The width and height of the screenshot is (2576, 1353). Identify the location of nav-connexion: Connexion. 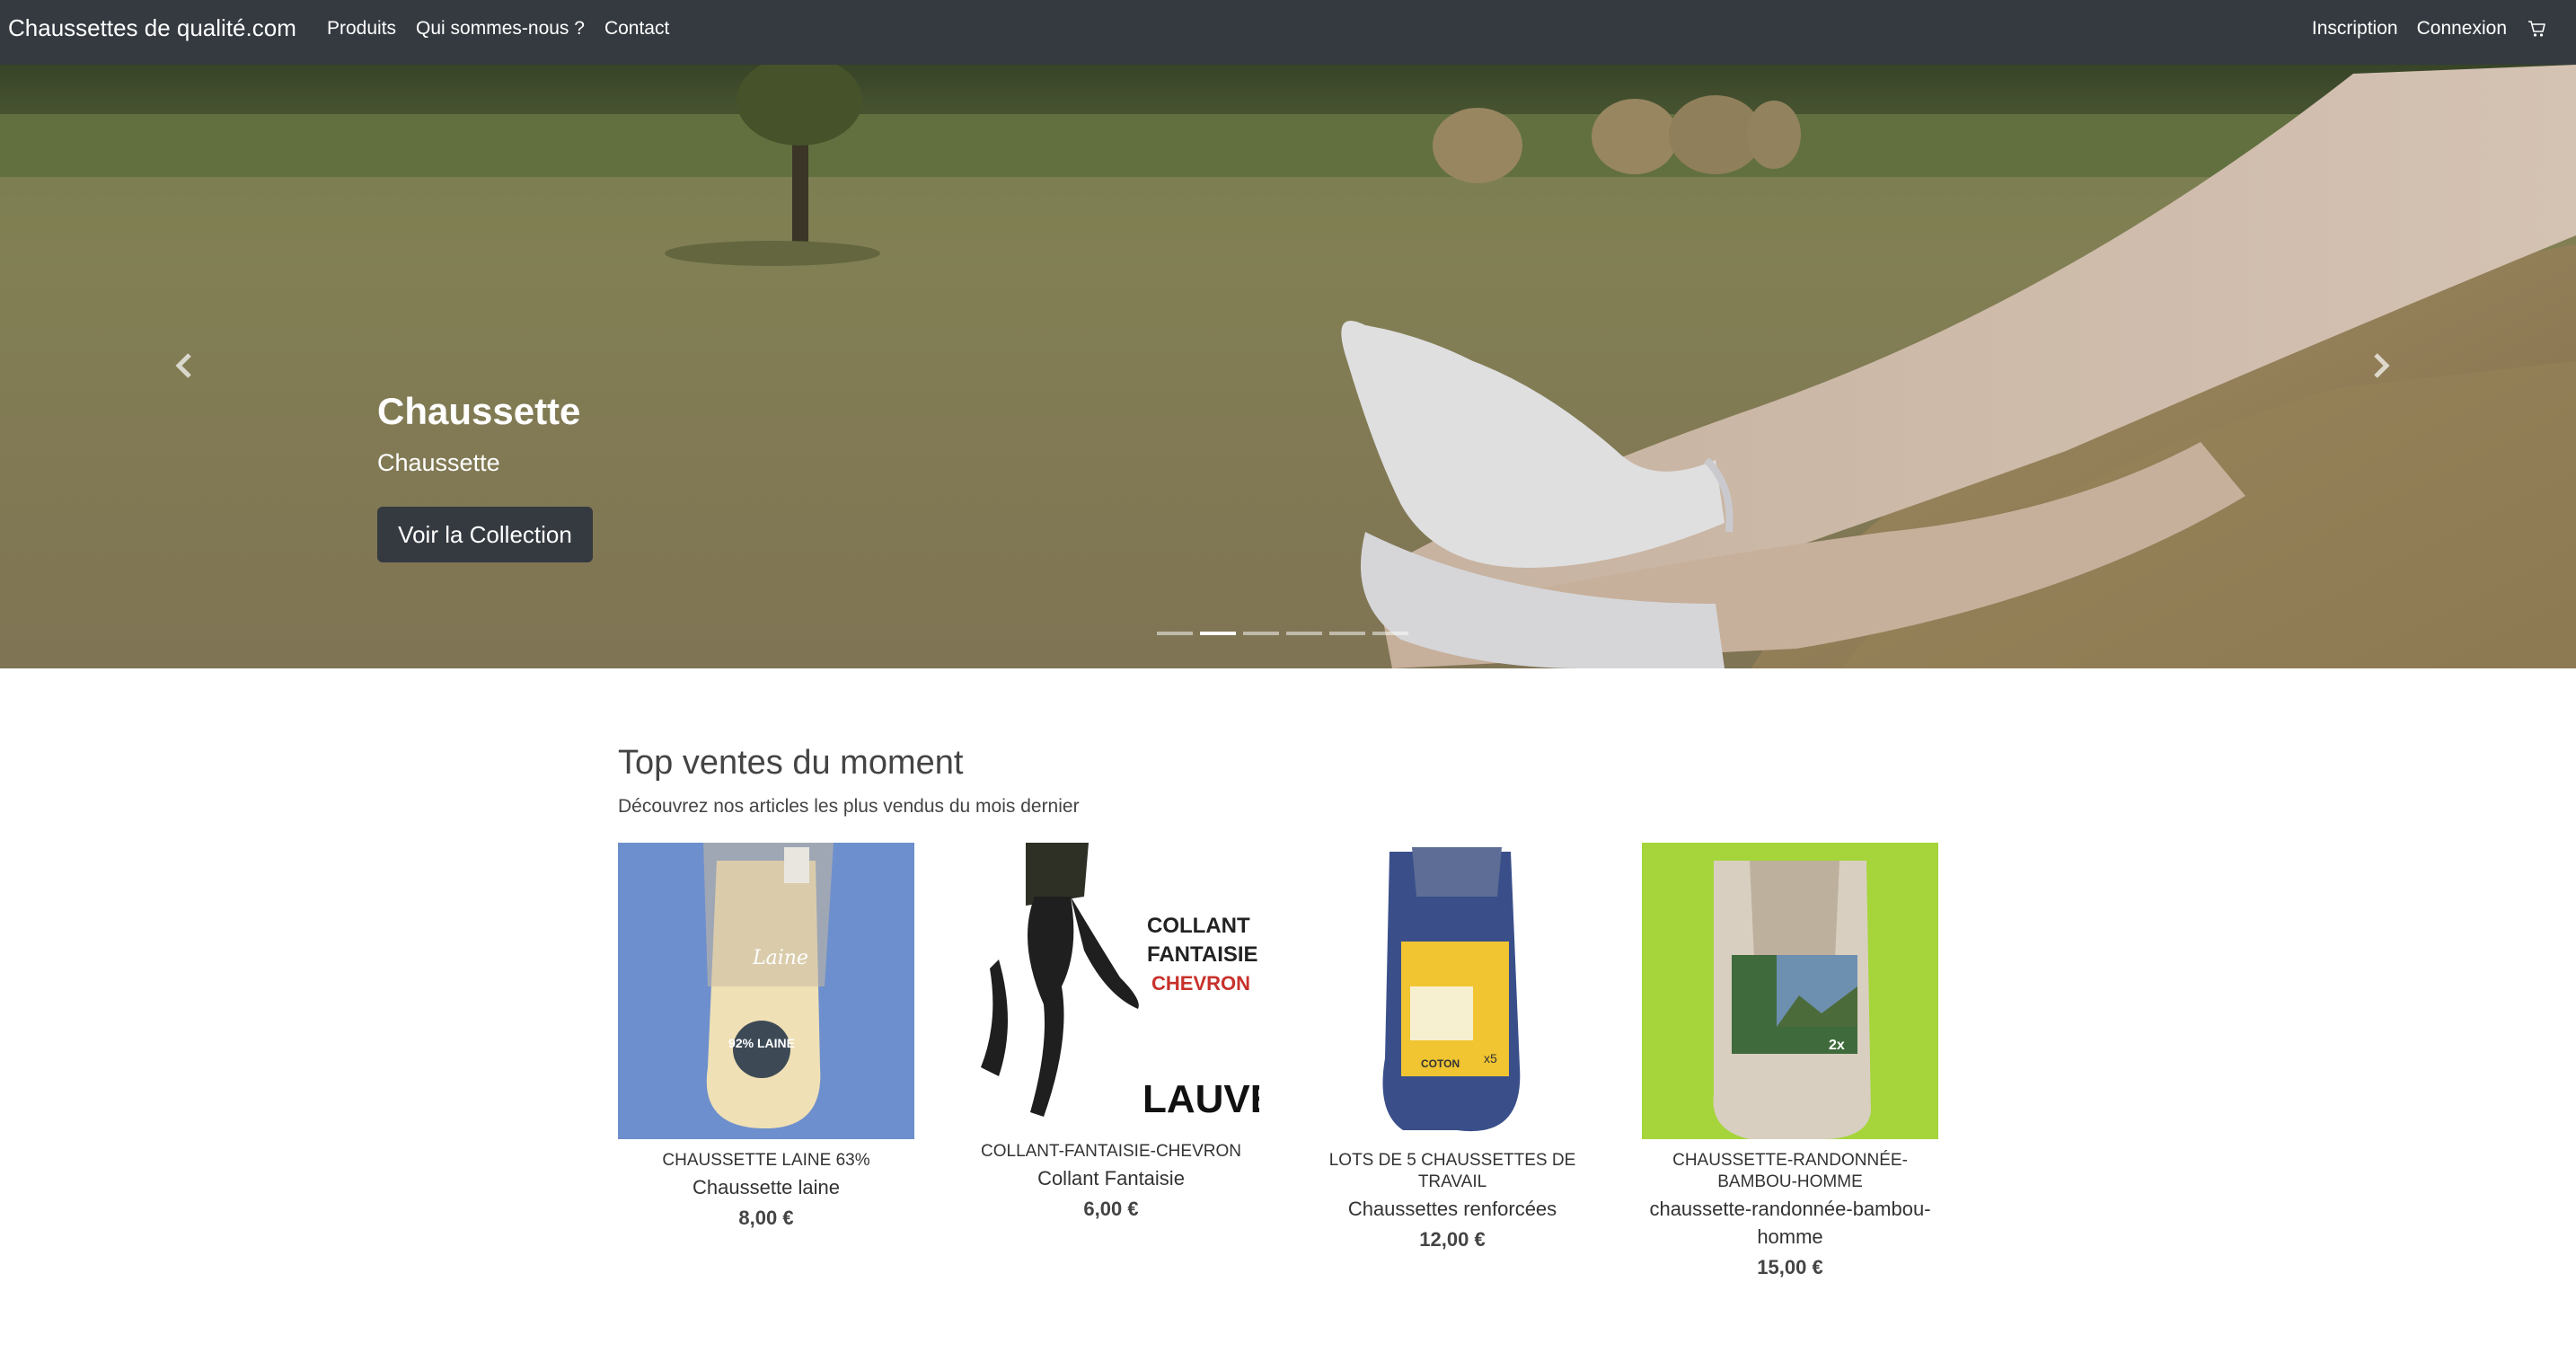
(2462, 29).